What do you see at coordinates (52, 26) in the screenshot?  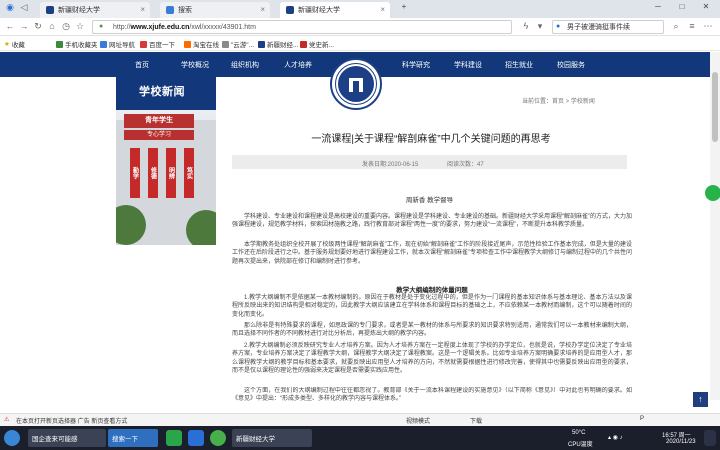 I see `home-icon: ⌂` at bounding box center [52, 26].